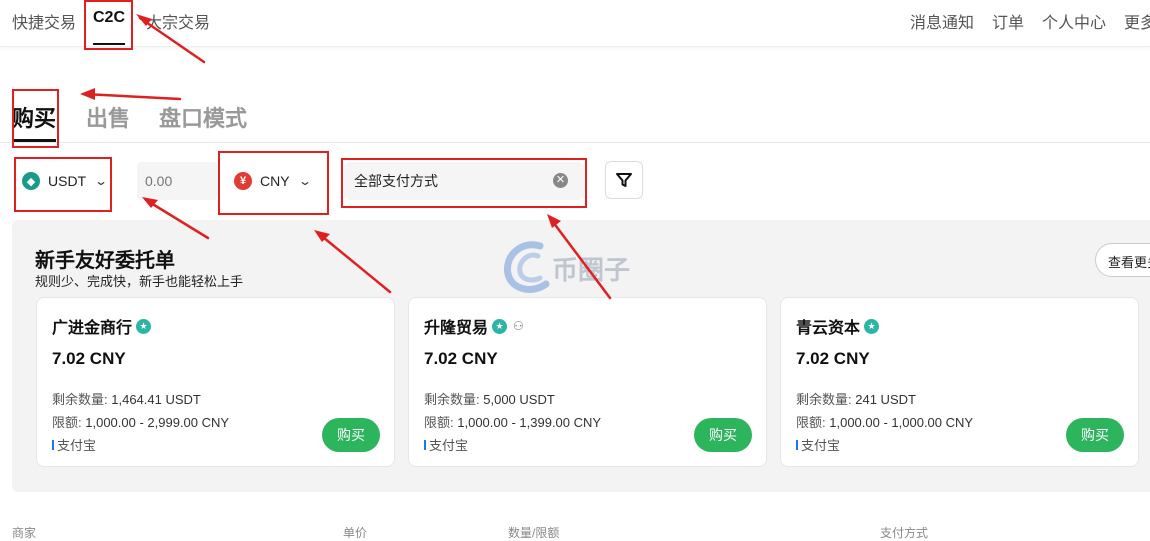 This screenshot has width=1150, height=541. Describe the element at coordinates (178, 21) in the screenshot. I see `nav-block-trade: 大宗交易` at that location.